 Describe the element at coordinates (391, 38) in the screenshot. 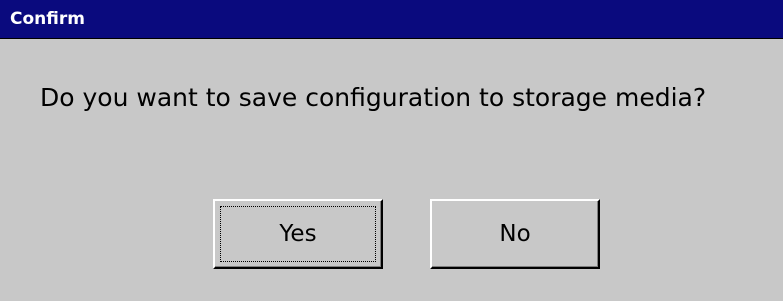

I see `title-separator` at that location.